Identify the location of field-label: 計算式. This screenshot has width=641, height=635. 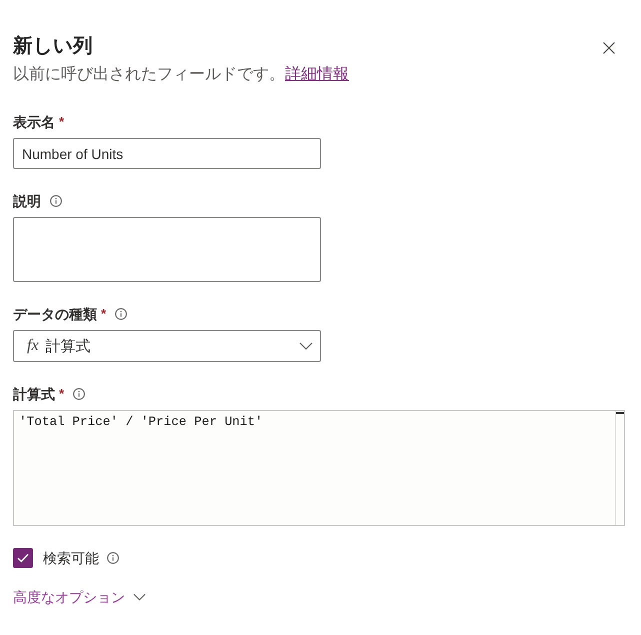
(34, 394).